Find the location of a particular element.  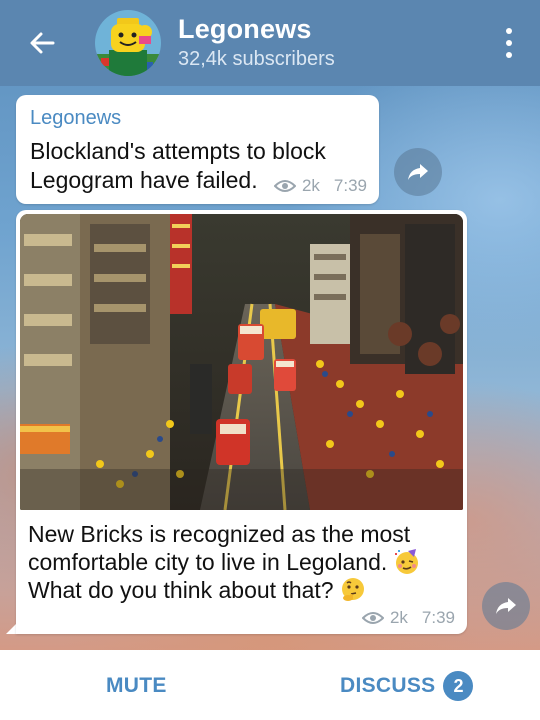

discuss-label: DISCUSS is located at coordinates (388, 685).